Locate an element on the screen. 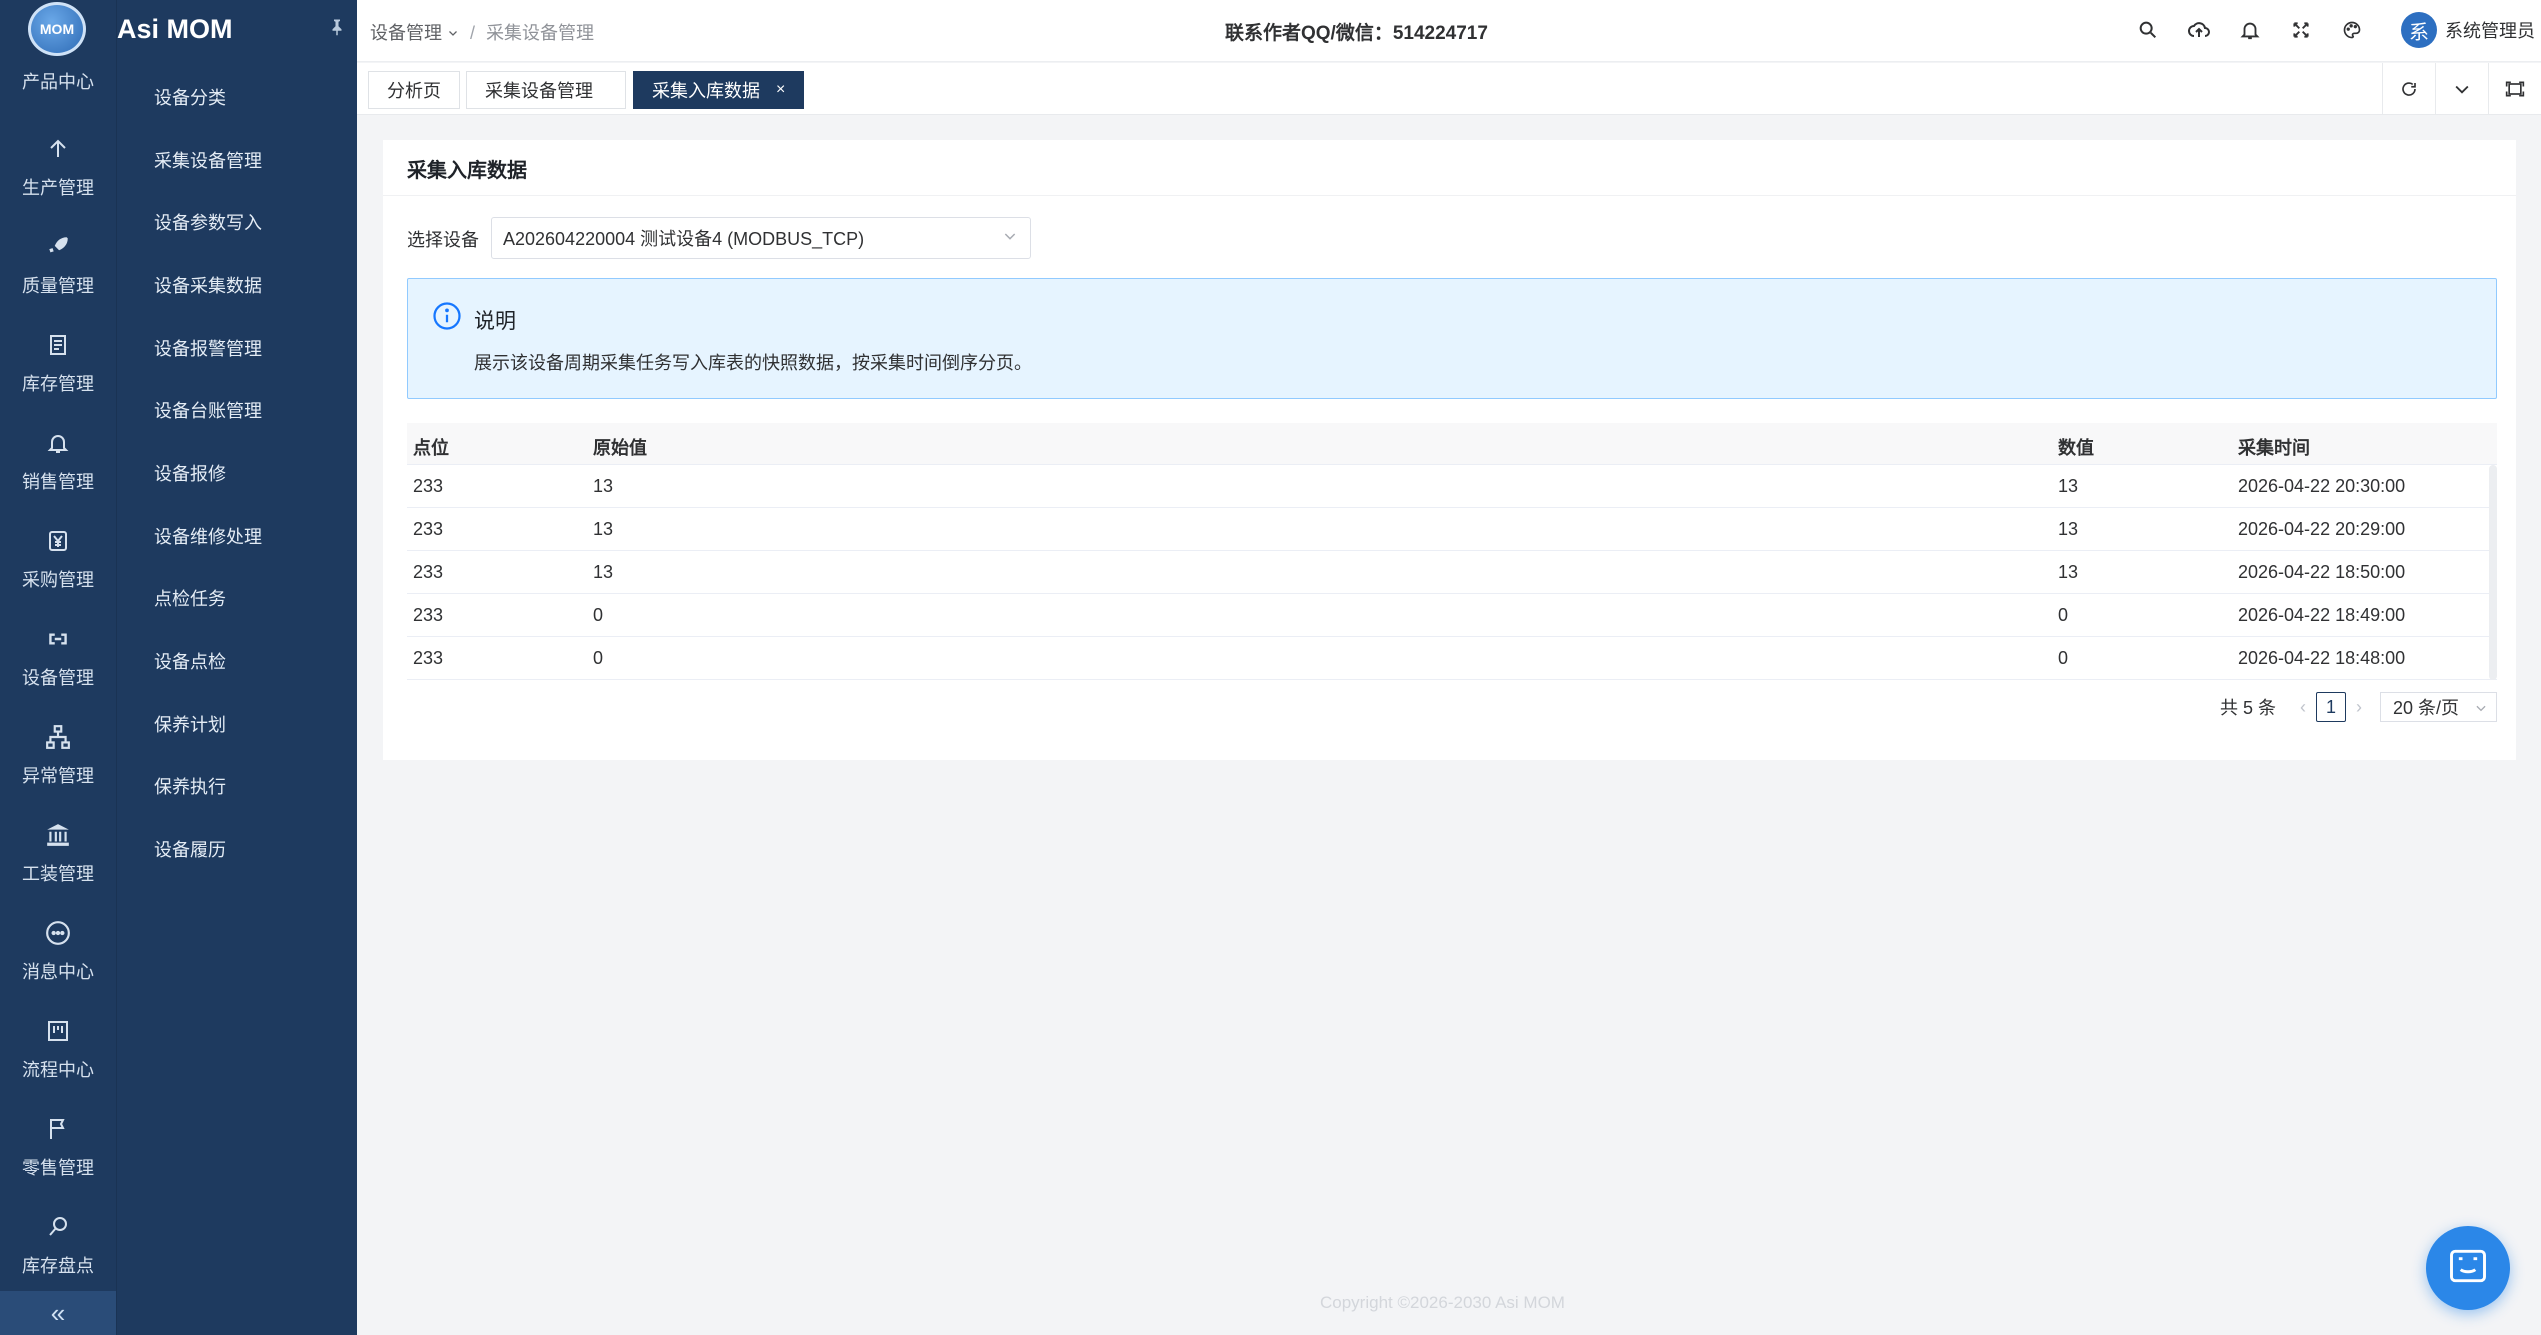 This screenshot has height=1335, width=2541. table-row: 233 0 0 2026-04-22 18:48:00 is located at coordinates (1452, 658).